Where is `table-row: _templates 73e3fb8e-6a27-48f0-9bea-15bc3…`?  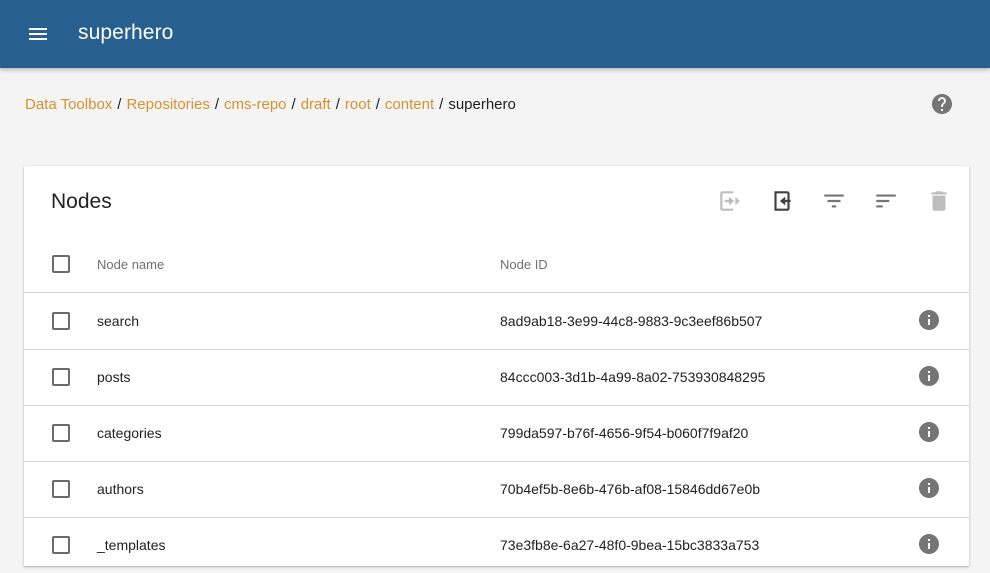
table-row: _templates 73e3fb8e-6a27-48f0-9bea-15bc3… is located at coordinates (496, 545).